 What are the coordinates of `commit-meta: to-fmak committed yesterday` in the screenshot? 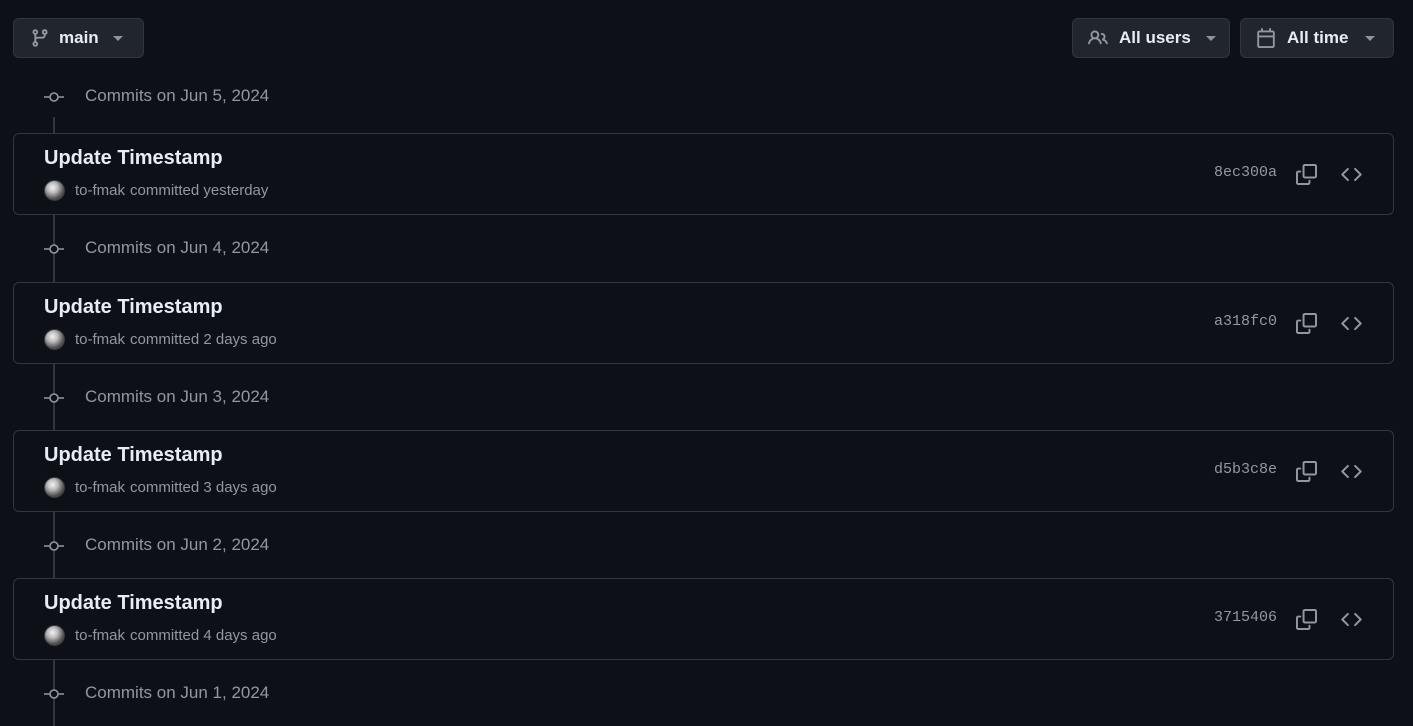 It's located at (156, 190).